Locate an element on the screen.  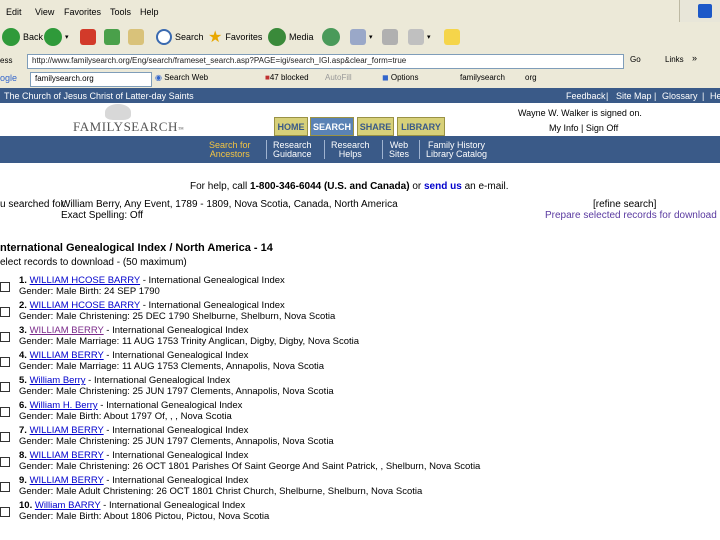
feedback-link: Feedback is located at coordinates (586, 96).